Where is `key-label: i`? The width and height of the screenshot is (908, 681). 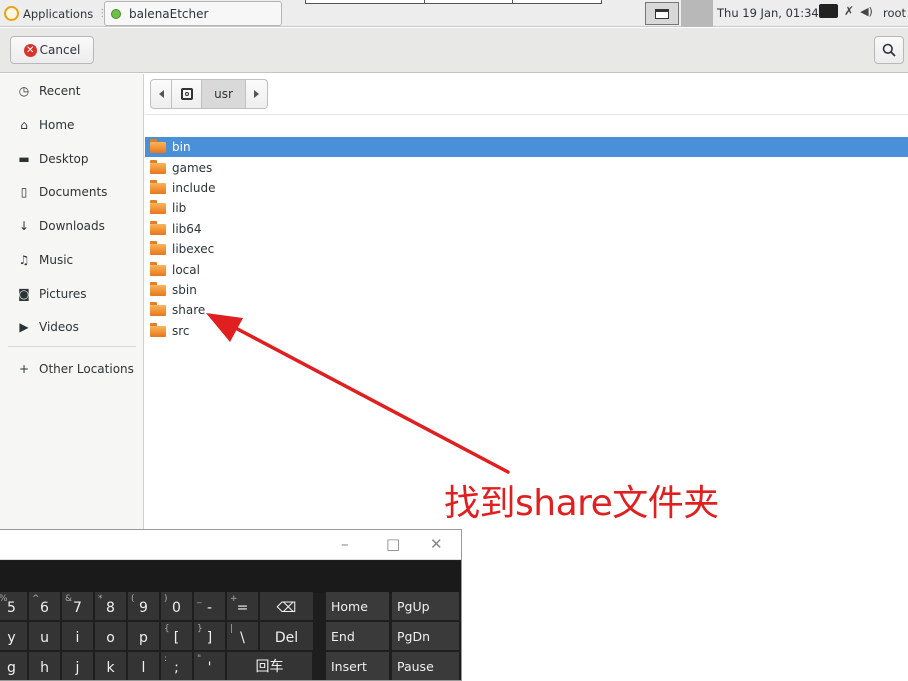 key-label: i is located at coordinates (77, 638).